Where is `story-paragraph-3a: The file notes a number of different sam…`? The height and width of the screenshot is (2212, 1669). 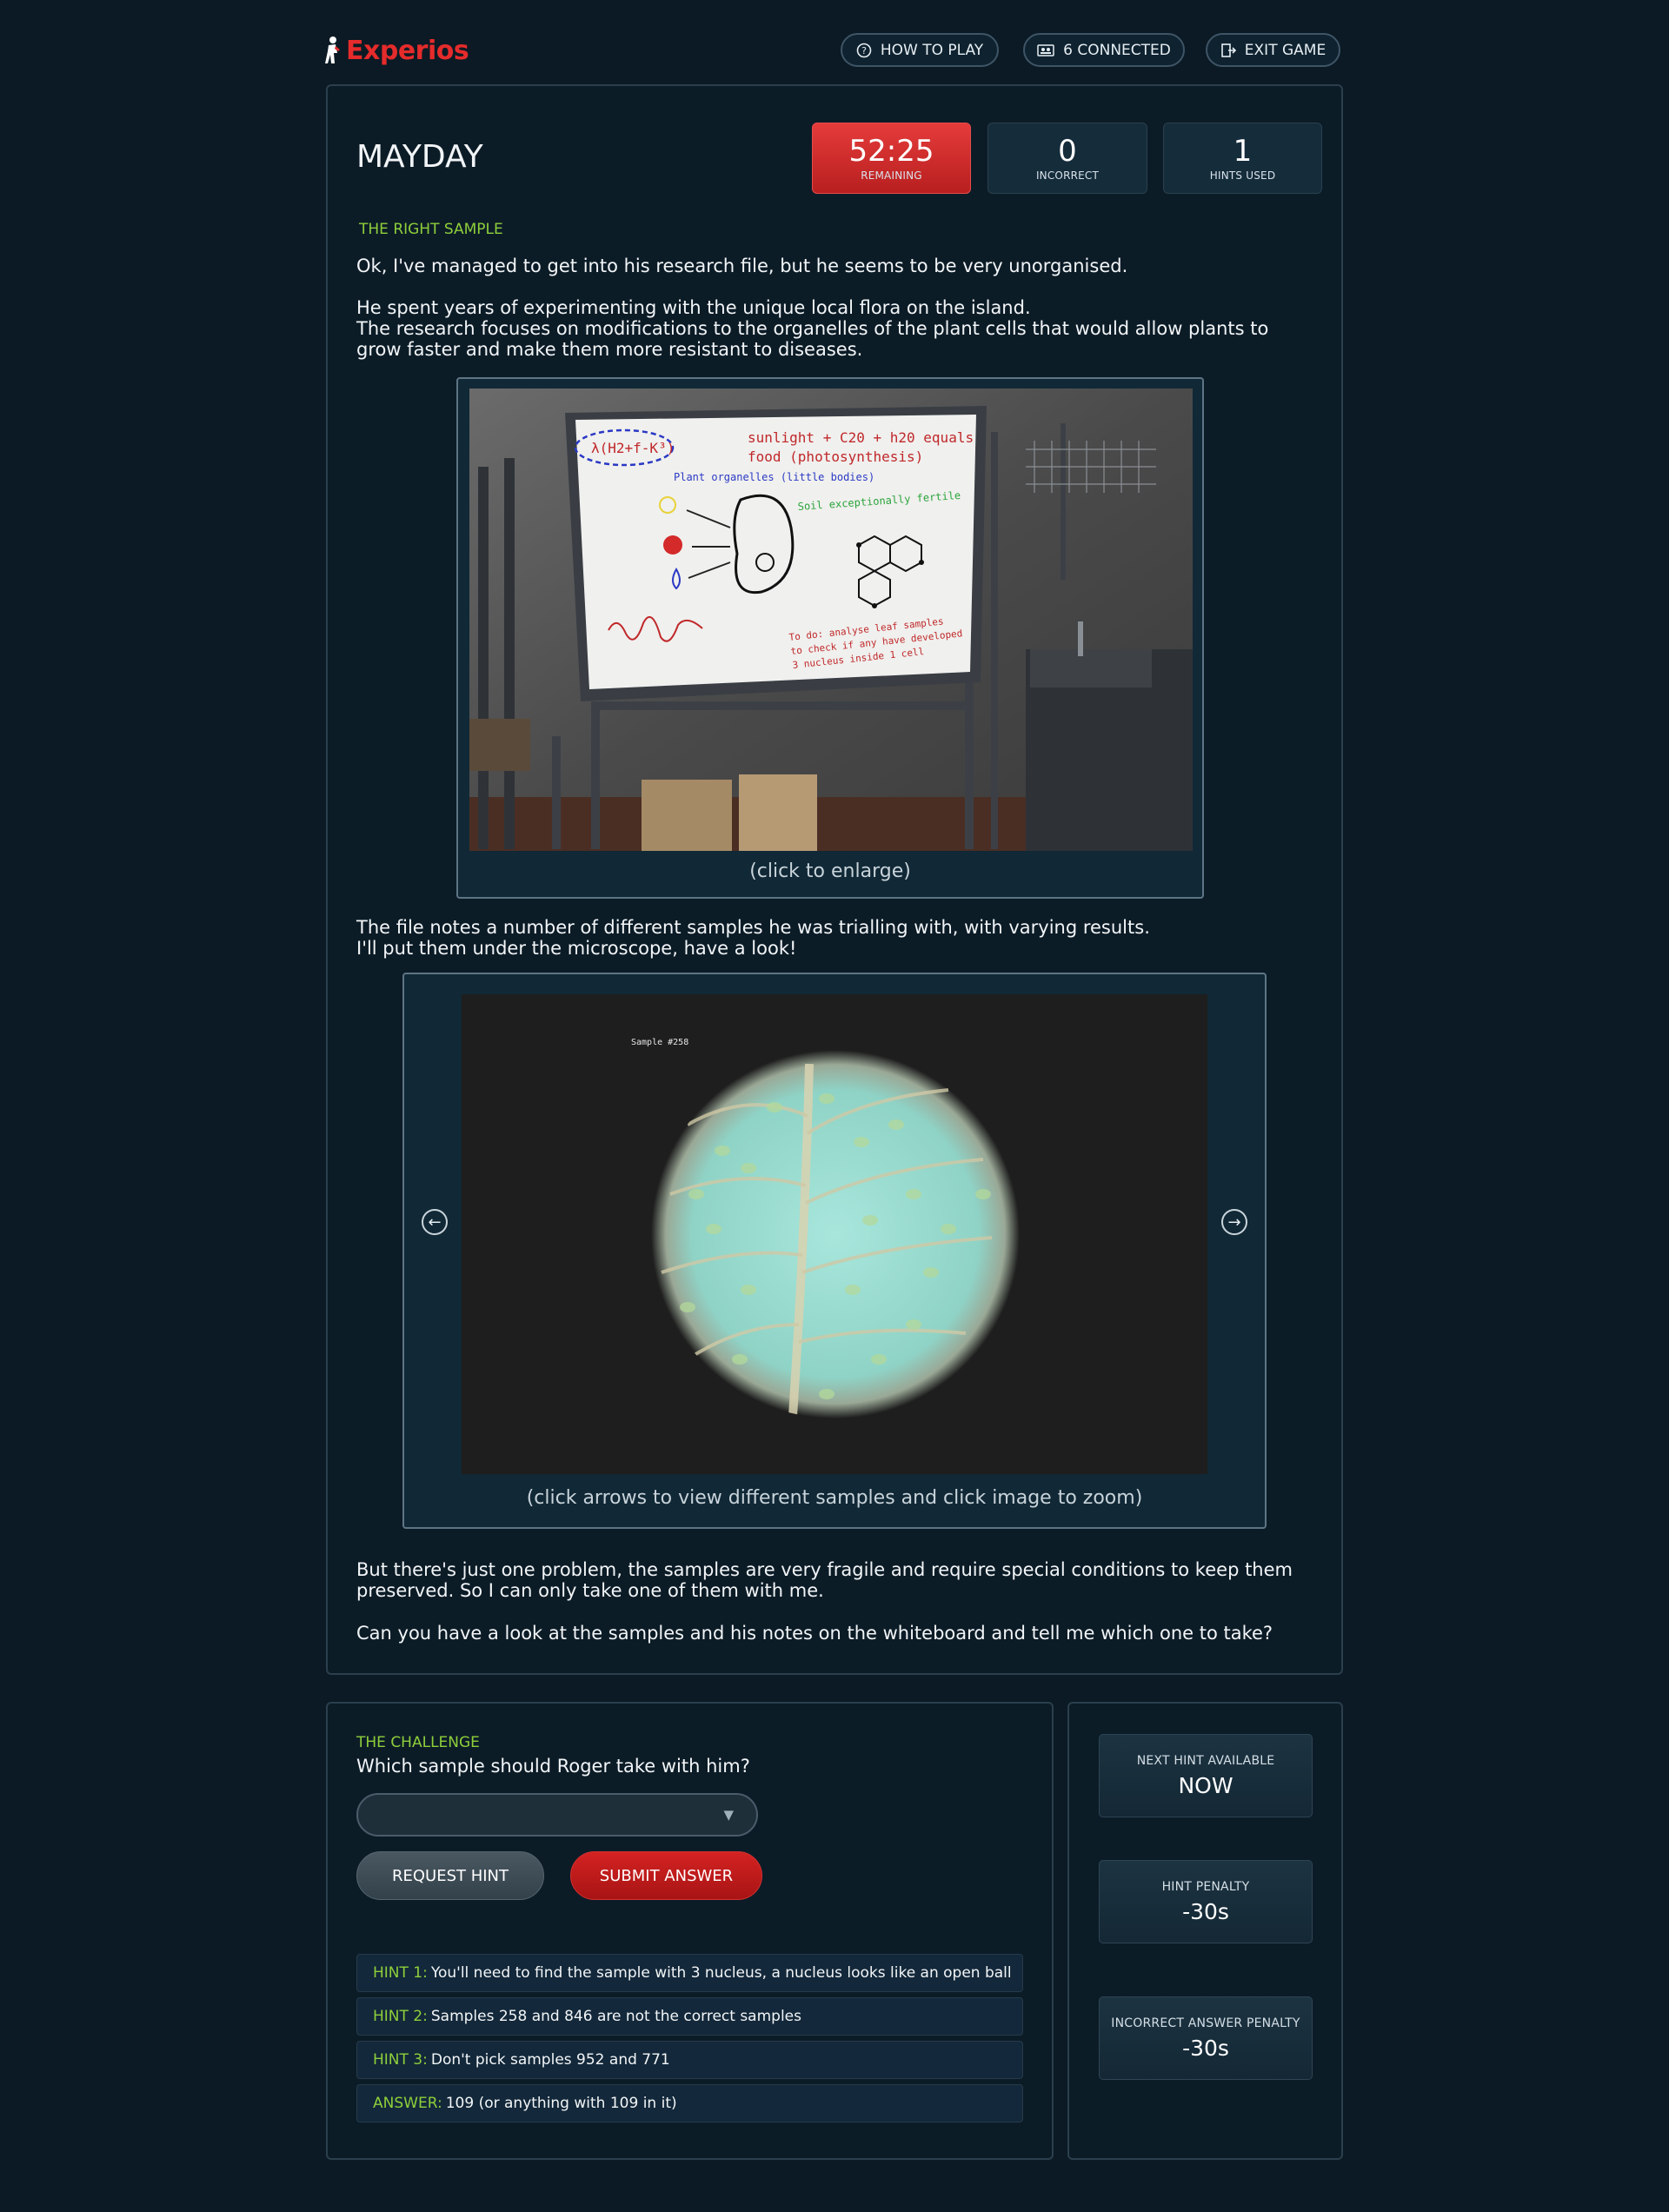
story-paragraph-3a: The file notes a number of different sam… is located at coordinates (753, 927).